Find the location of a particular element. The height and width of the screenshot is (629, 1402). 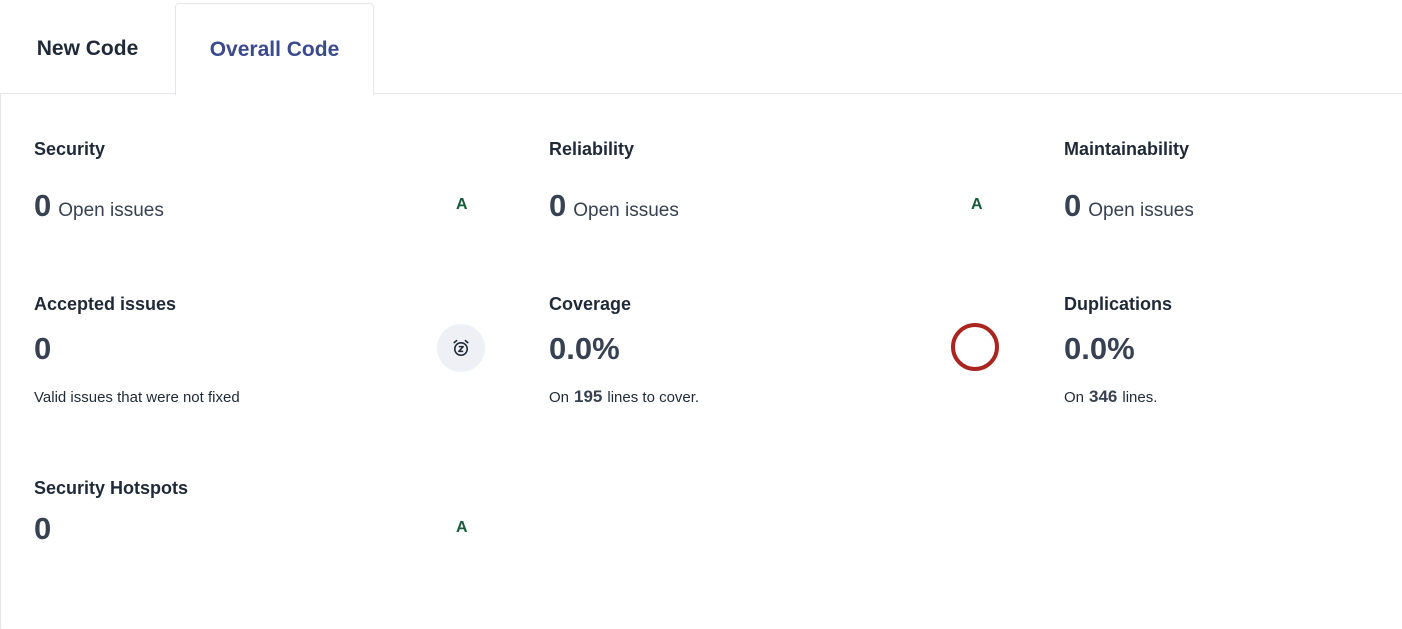

tab-overall-code: Overall Code is located at coordinates (274, 49).